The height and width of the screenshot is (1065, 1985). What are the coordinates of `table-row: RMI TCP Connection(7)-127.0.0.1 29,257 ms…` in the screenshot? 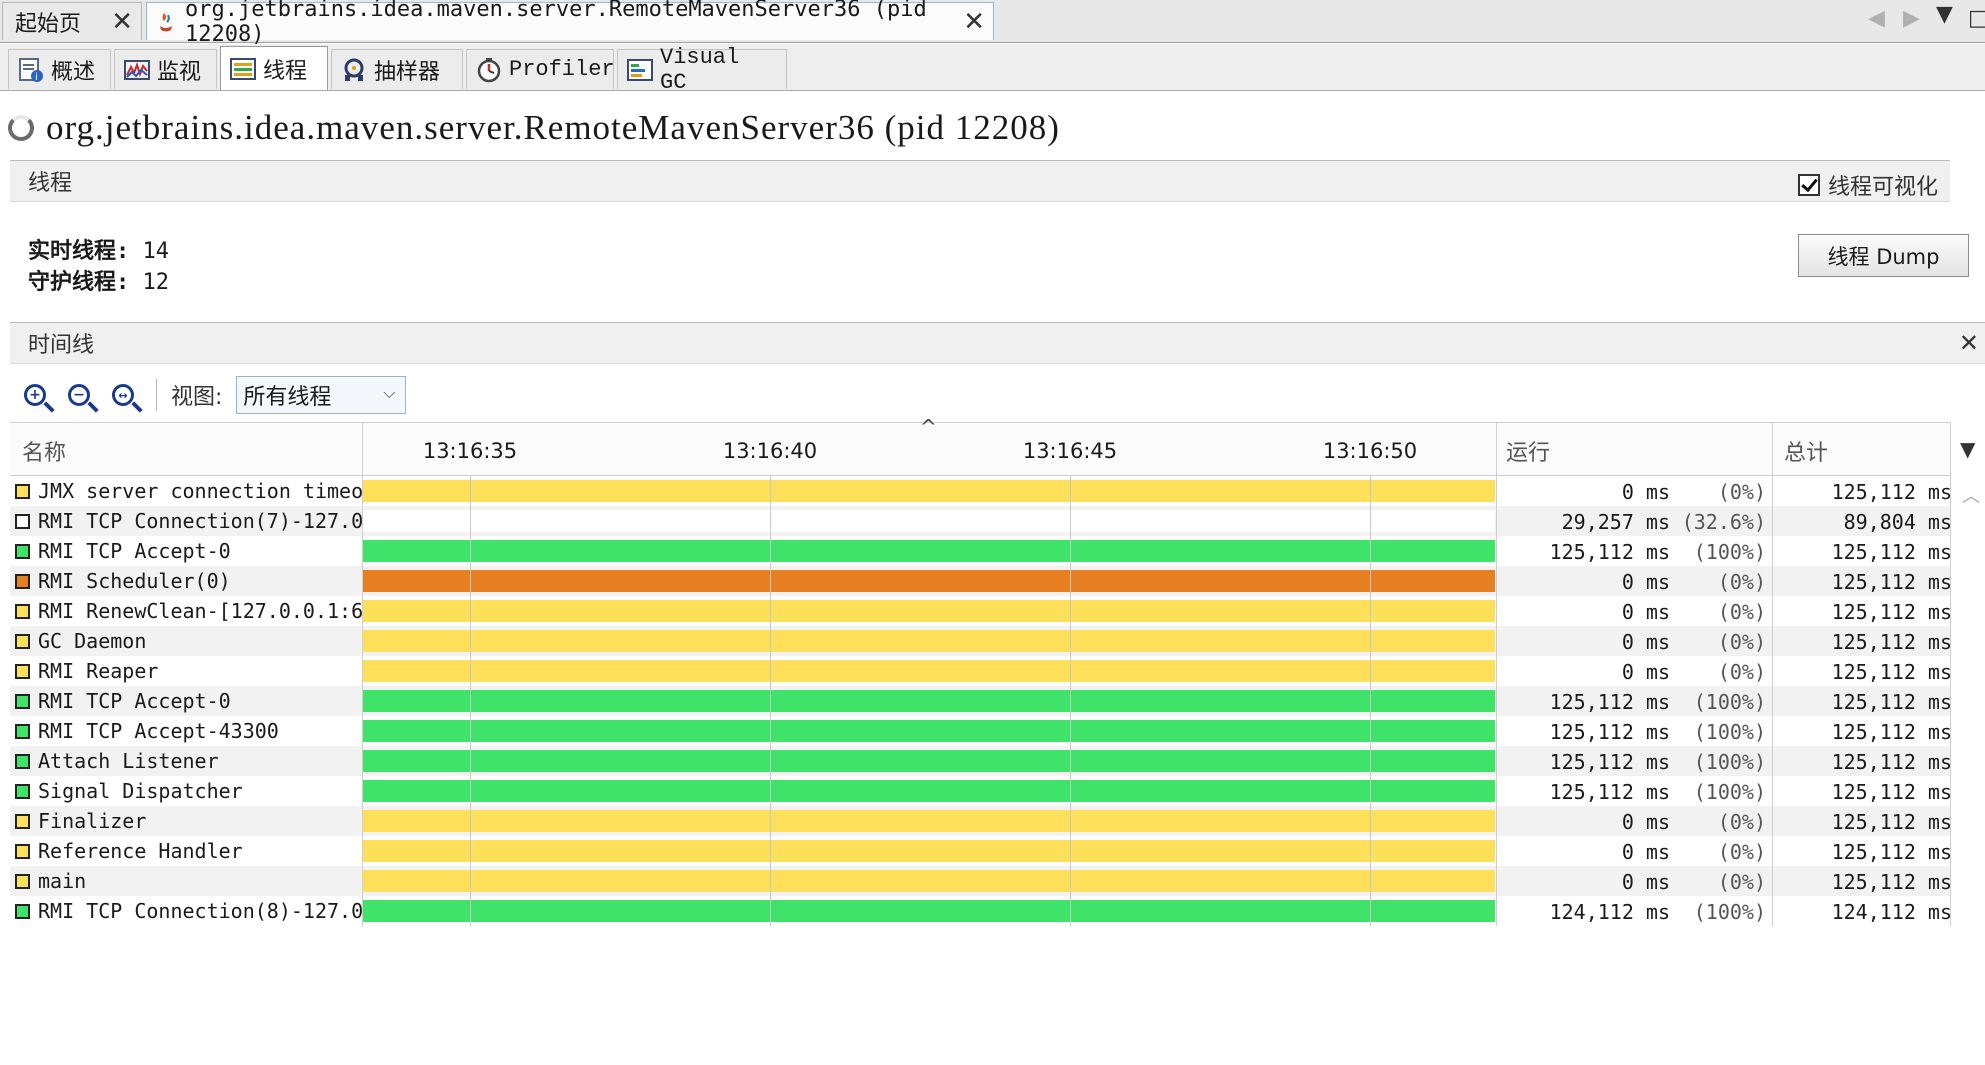 It's located at (981, 521).